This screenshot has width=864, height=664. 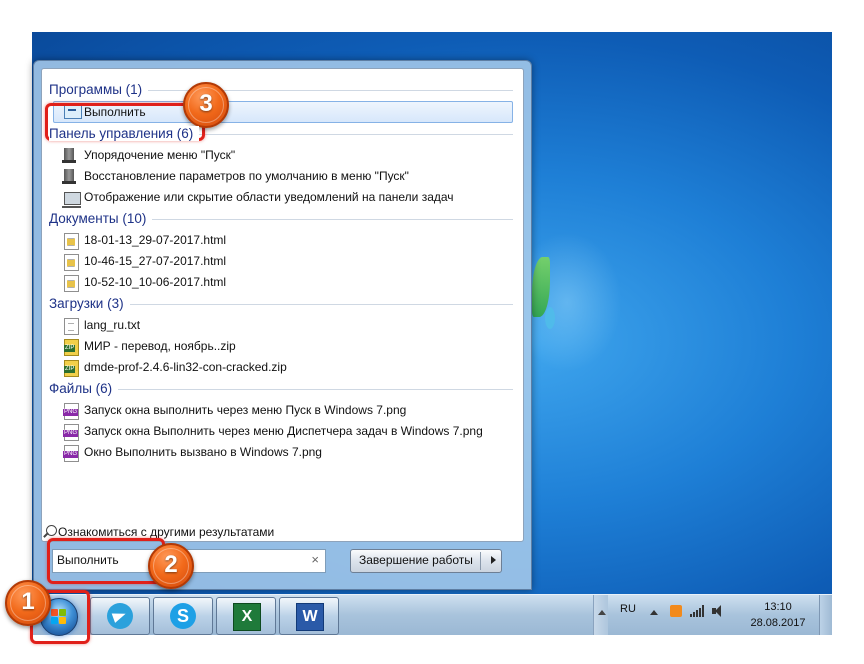 What do you see at coordinates (59, 617) in the screenshot?
I see `windows-logo-icon` at bounding box center [59, 617].